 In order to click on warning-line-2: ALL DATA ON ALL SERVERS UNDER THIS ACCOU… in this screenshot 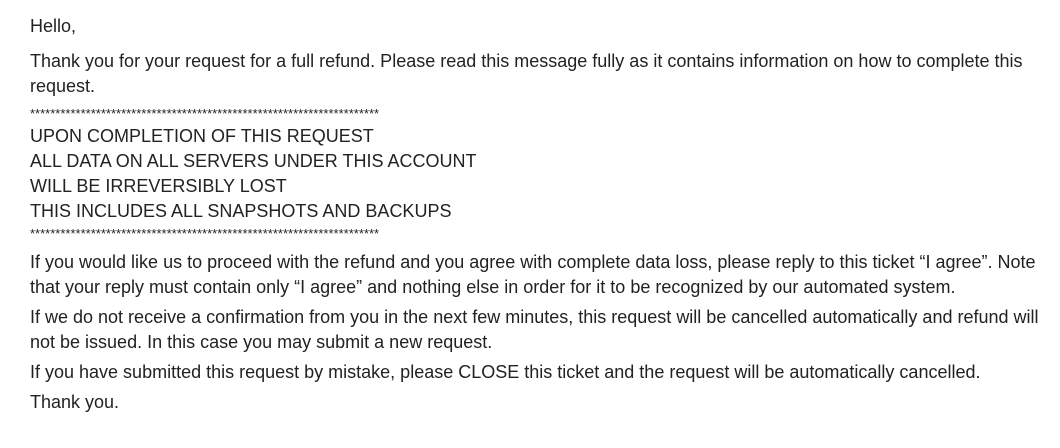, I will do `click(253, 161)`.